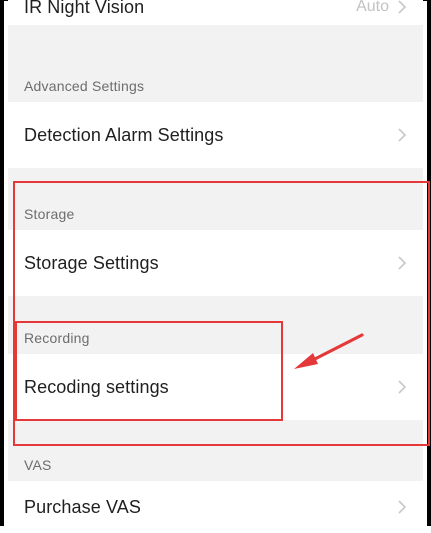  Describe the element at coordinates (84, 86) in the screenshot. I see `advanced-settings-section-label: Advanced Settings` at that location.